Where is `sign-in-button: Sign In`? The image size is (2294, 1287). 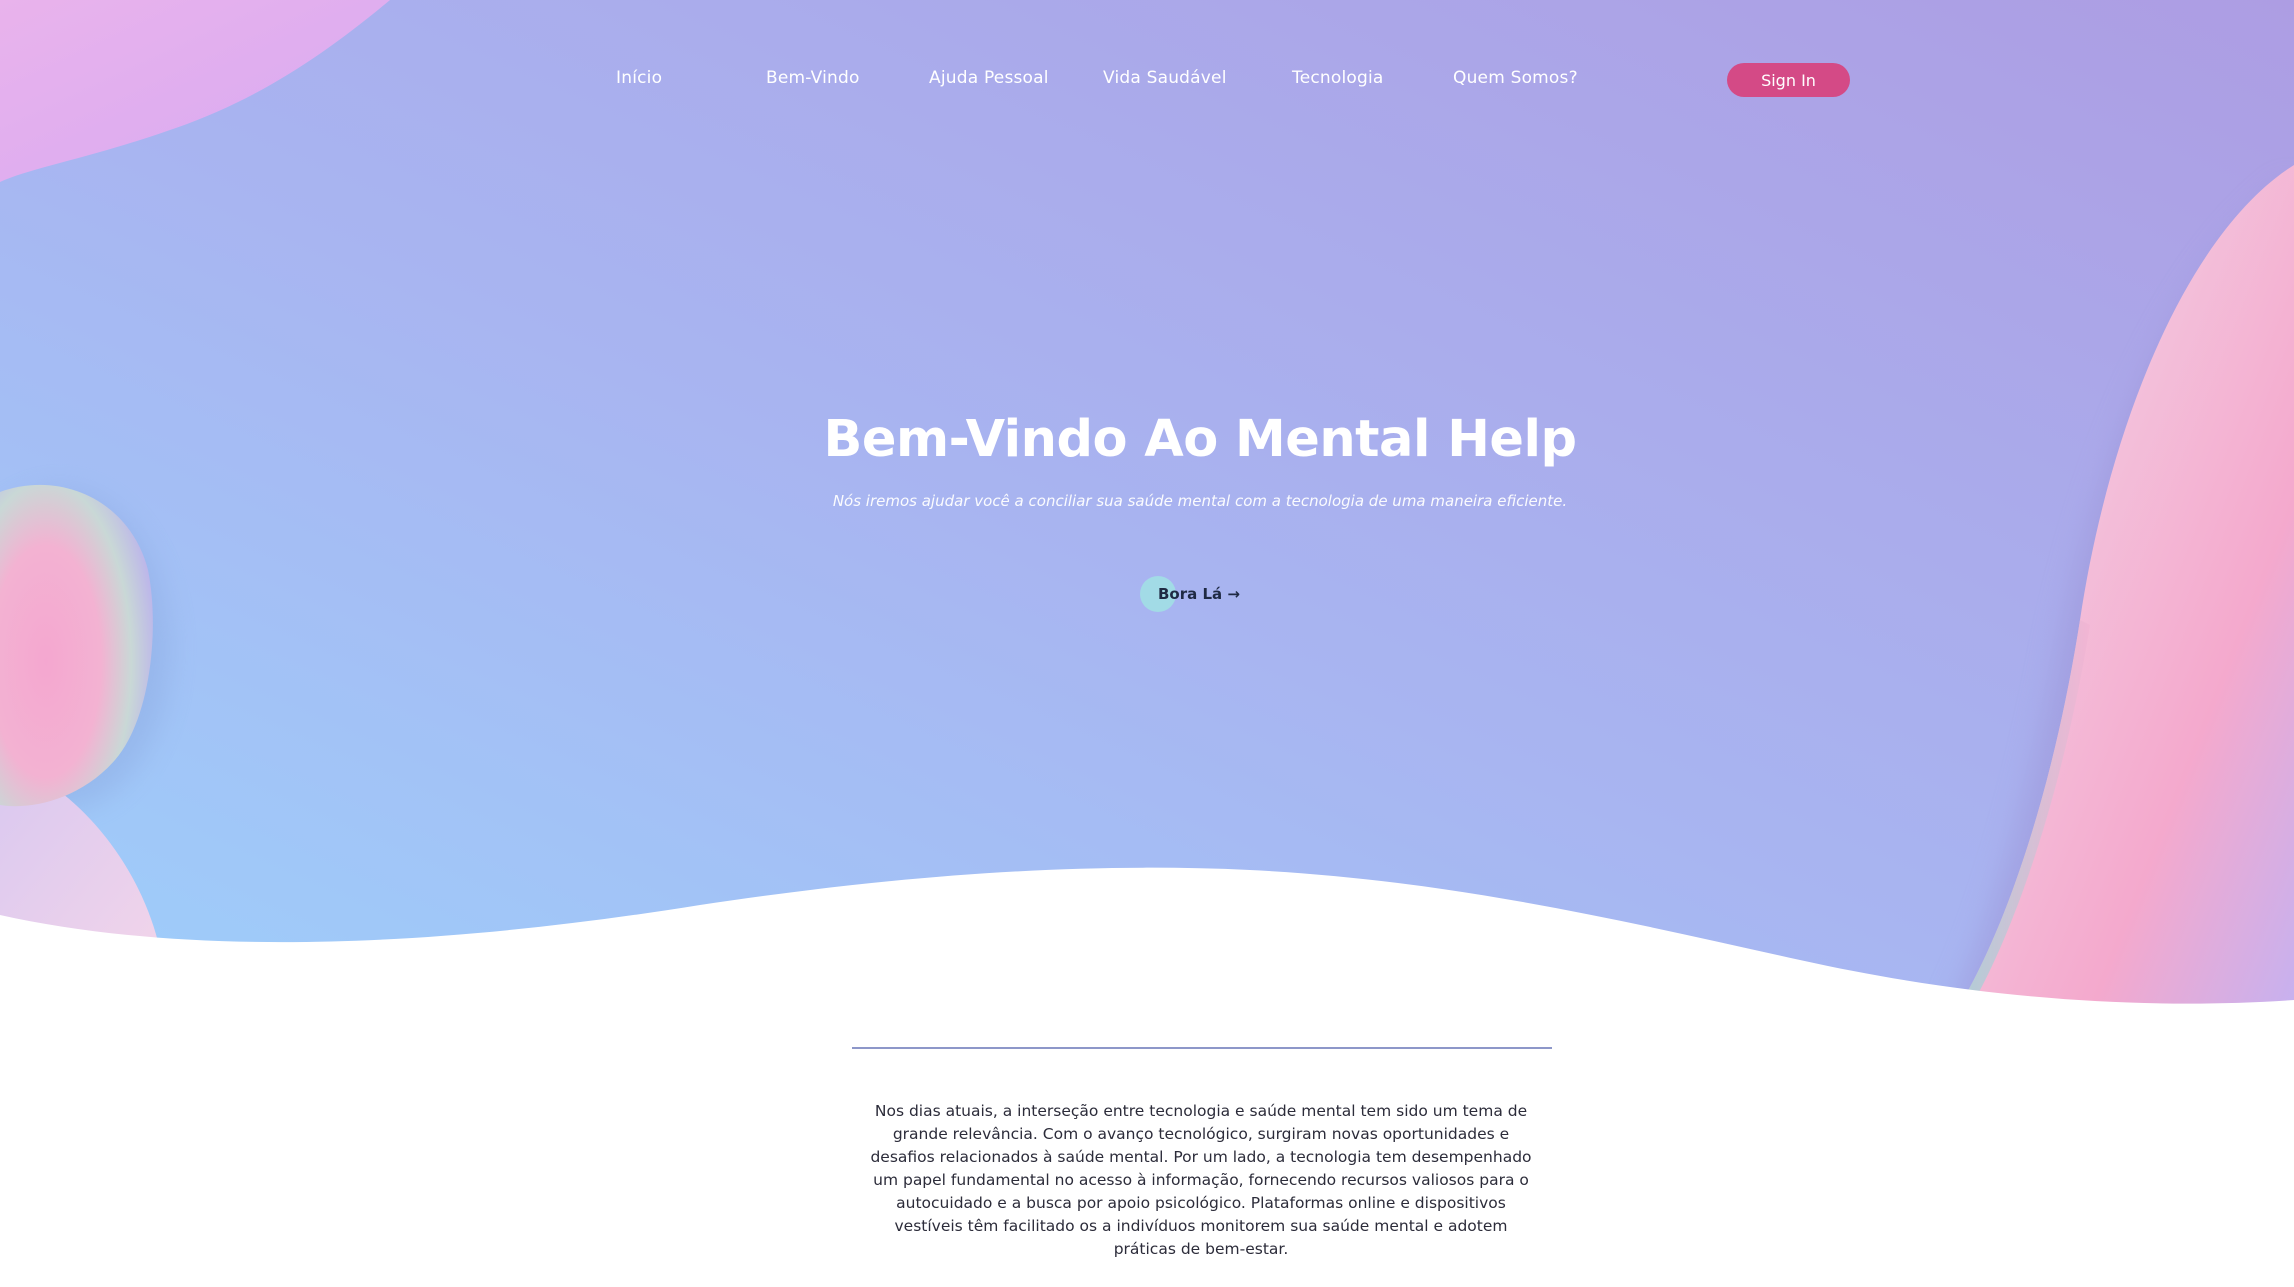
sign-in-button: Sign In is located at coordinates (1788, 80).